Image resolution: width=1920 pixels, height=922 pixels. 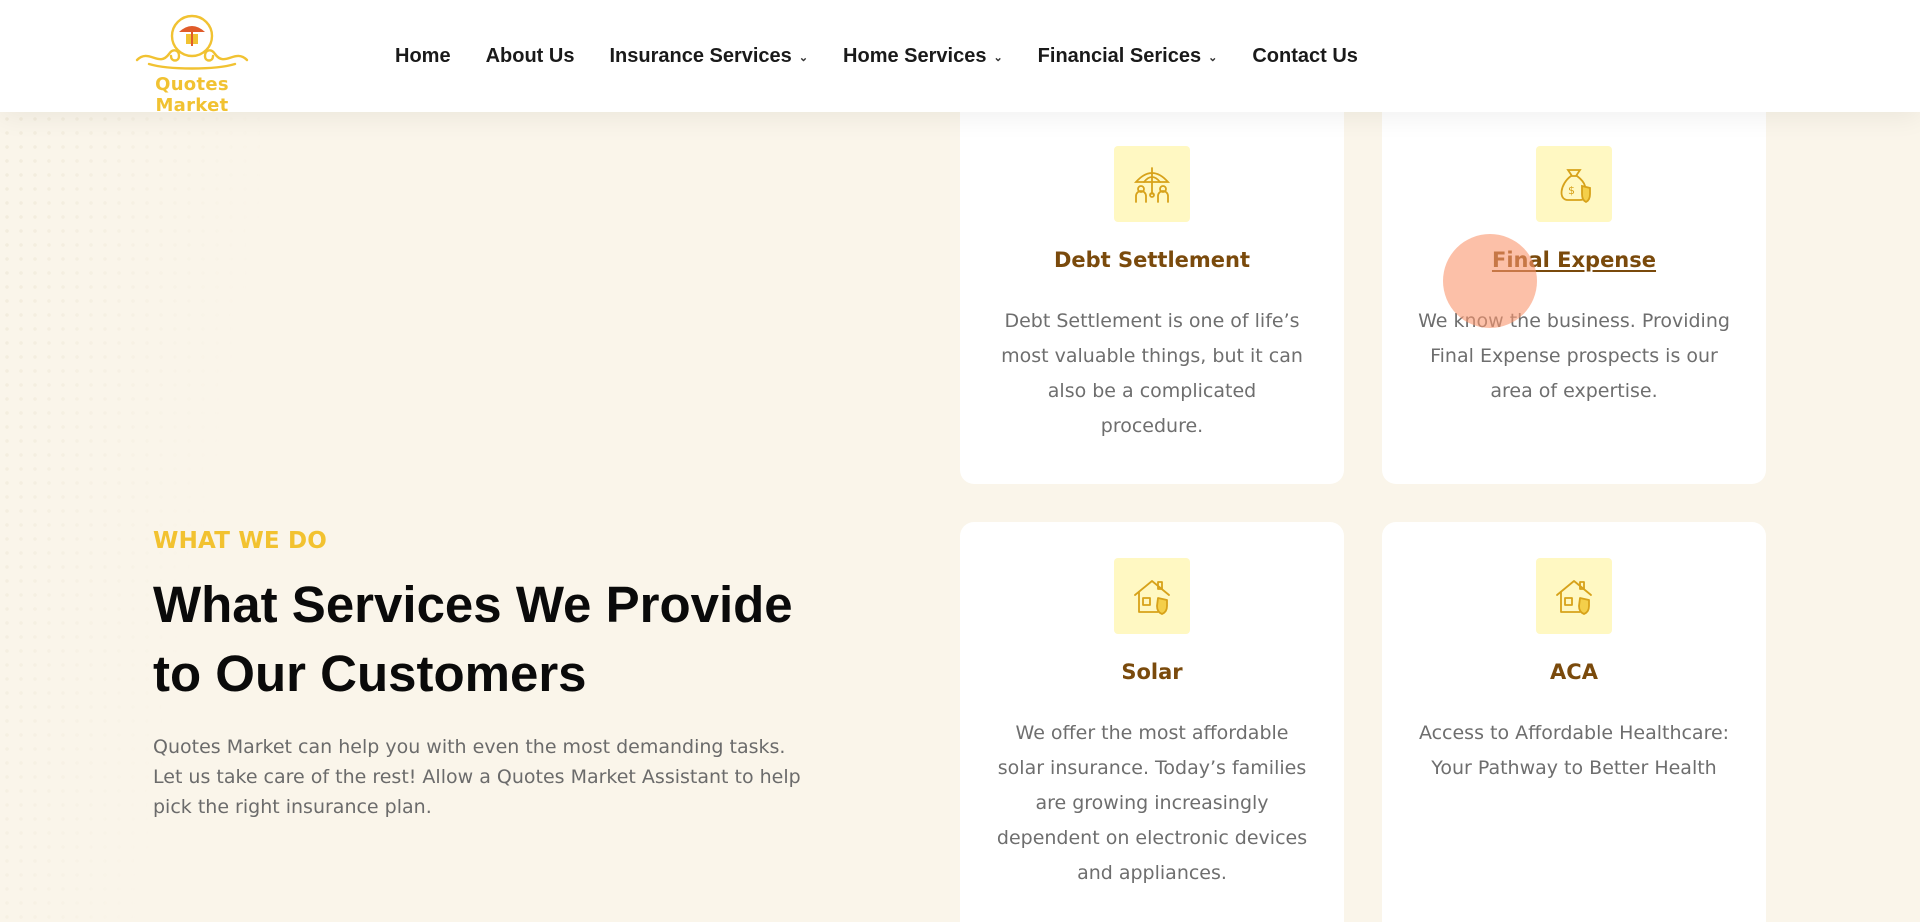 I want to click on nav-home-services-label: Home Services, so click(x=915, y=55).